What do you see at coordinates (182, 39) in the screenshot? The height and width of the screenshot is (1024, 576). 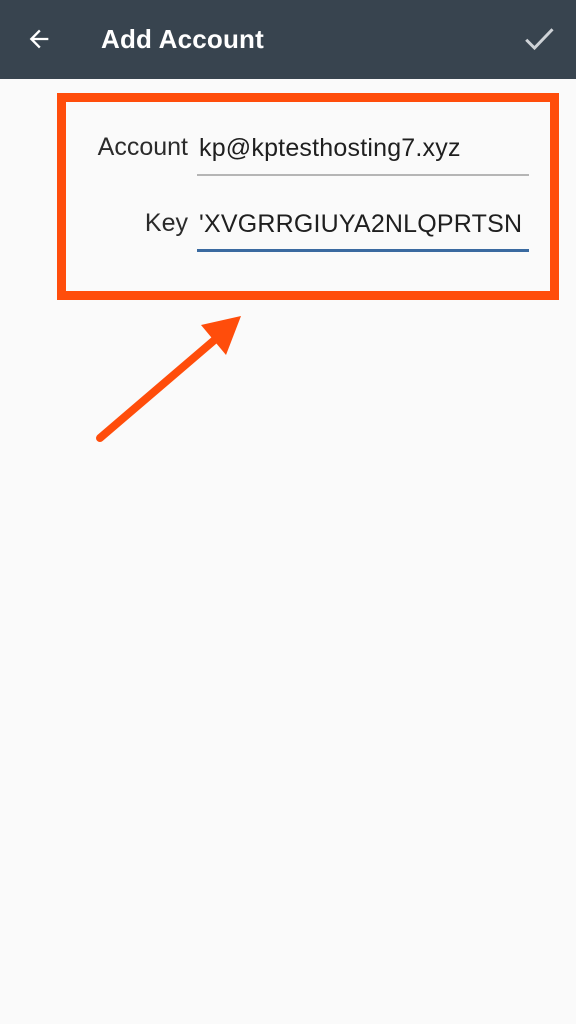 I see `page-title: Add Account` at bounding box center [182, 39].